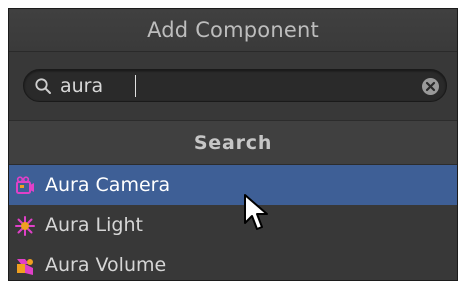  What do you see at coordinates (106, 265) in the screenshot?
I see `list-item-label: Aura Volume` at bounding box center [106, 265].